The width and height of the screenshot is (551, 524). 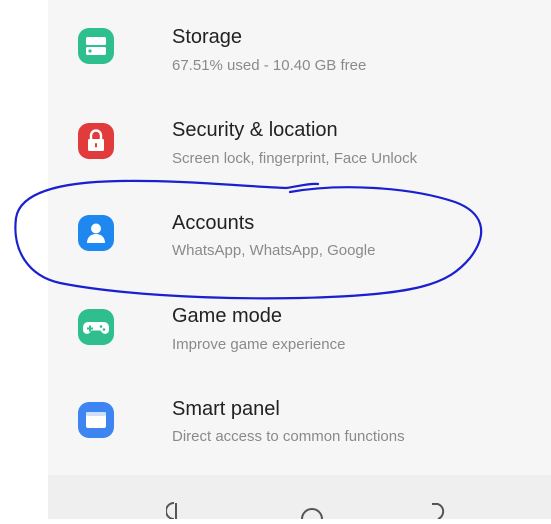 What do you see at coordinates (207, 37) in the screenshot?
I see `settings-item-title: Storage` at bounding box center [207, 37].